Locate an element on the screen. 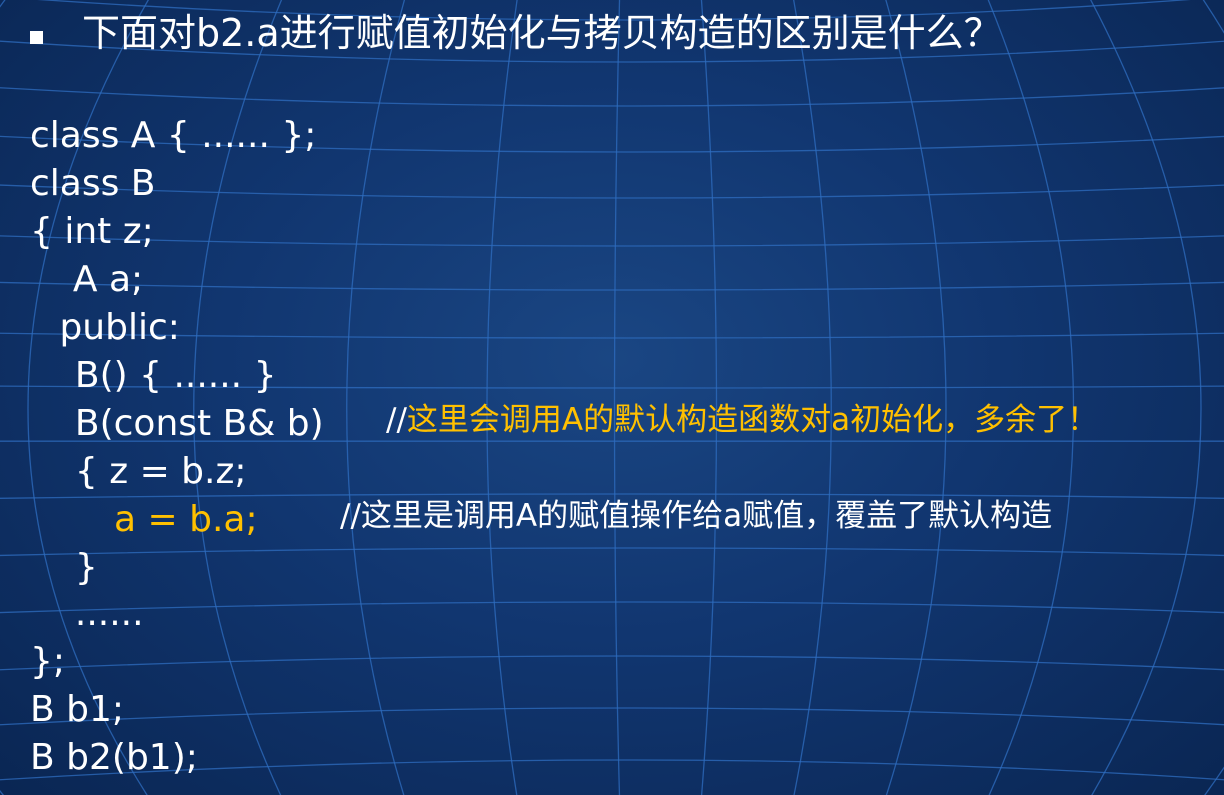 This screenshot has width=1224, height=795. code-comment: //这里会调用A的默认构造函数对a初始化，多余了！ is located at coordinates (742, 420).